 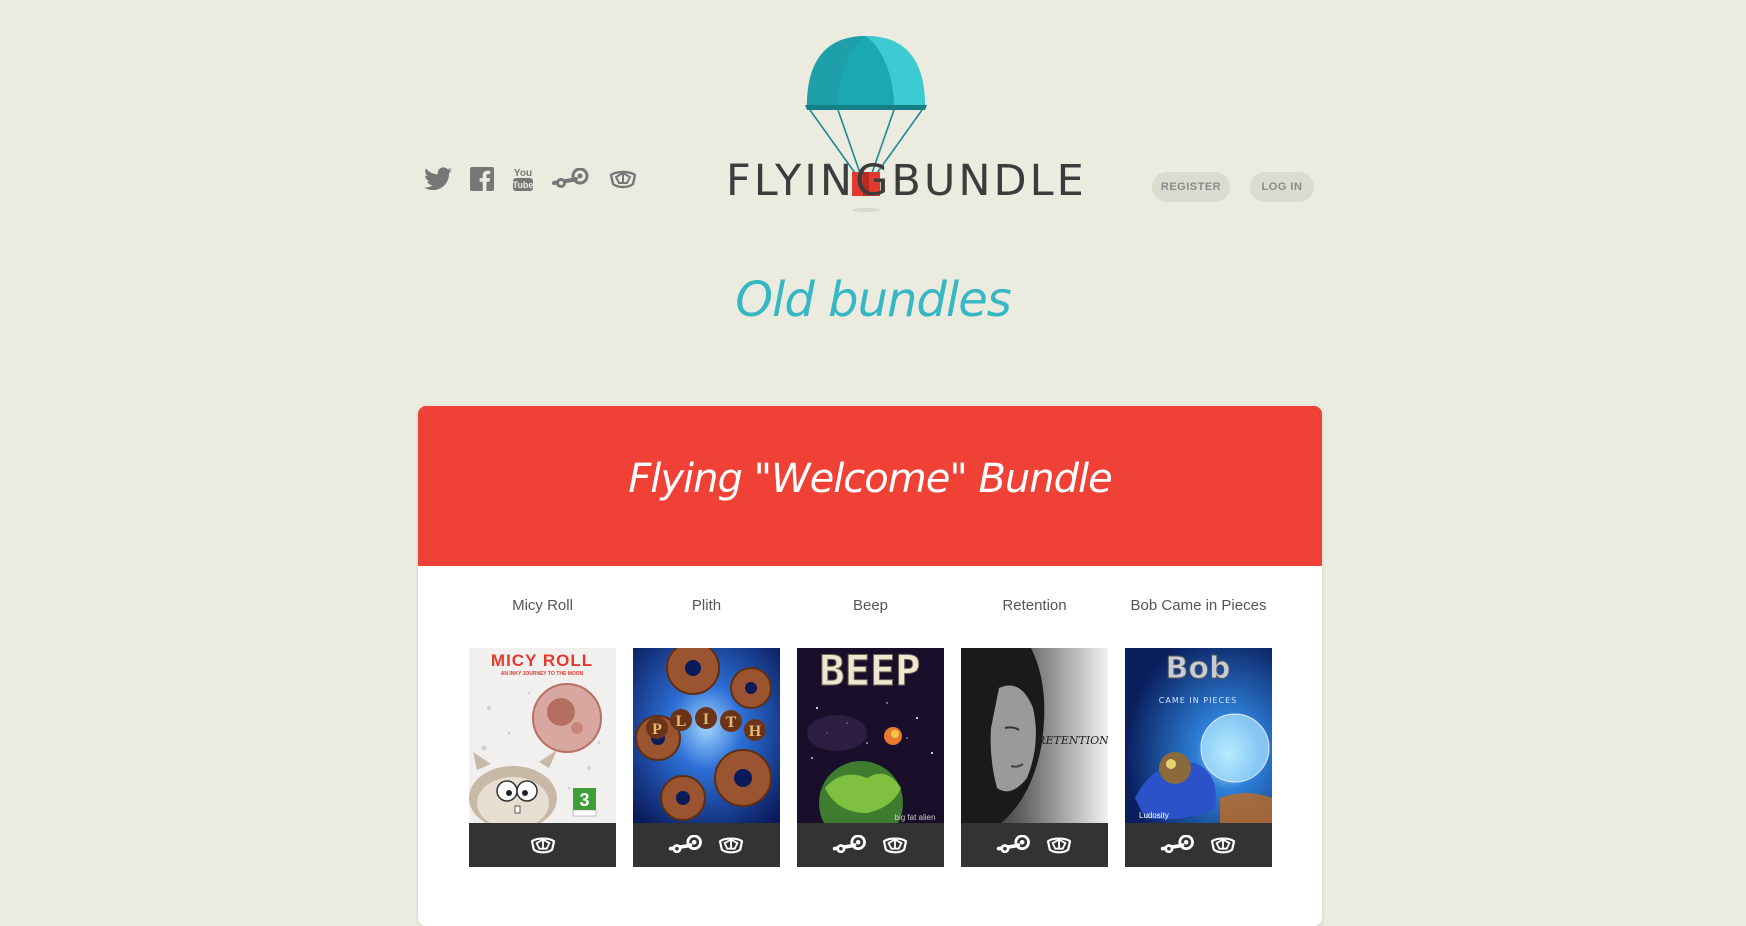 What do you see at coordinates (873, 300) in the screenshot?
I see `page-title: Old bundles` at bounding box center [873, 300].